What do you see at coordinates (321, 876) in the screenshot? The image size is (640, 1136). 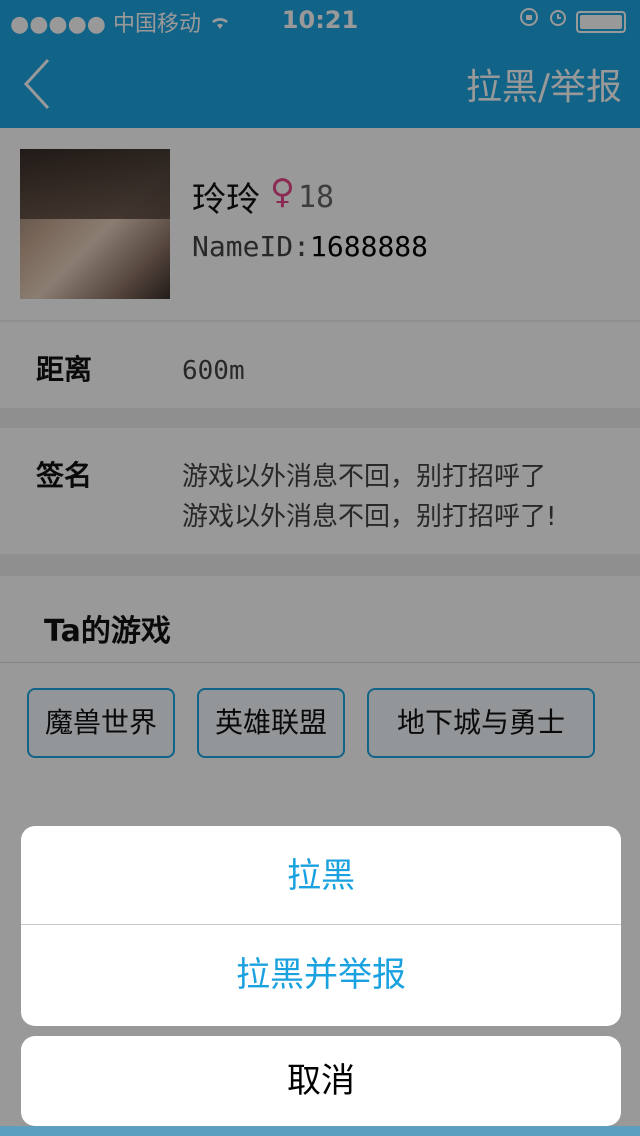 I see `block-button: 拉黑` at bounding box center [321, 876].